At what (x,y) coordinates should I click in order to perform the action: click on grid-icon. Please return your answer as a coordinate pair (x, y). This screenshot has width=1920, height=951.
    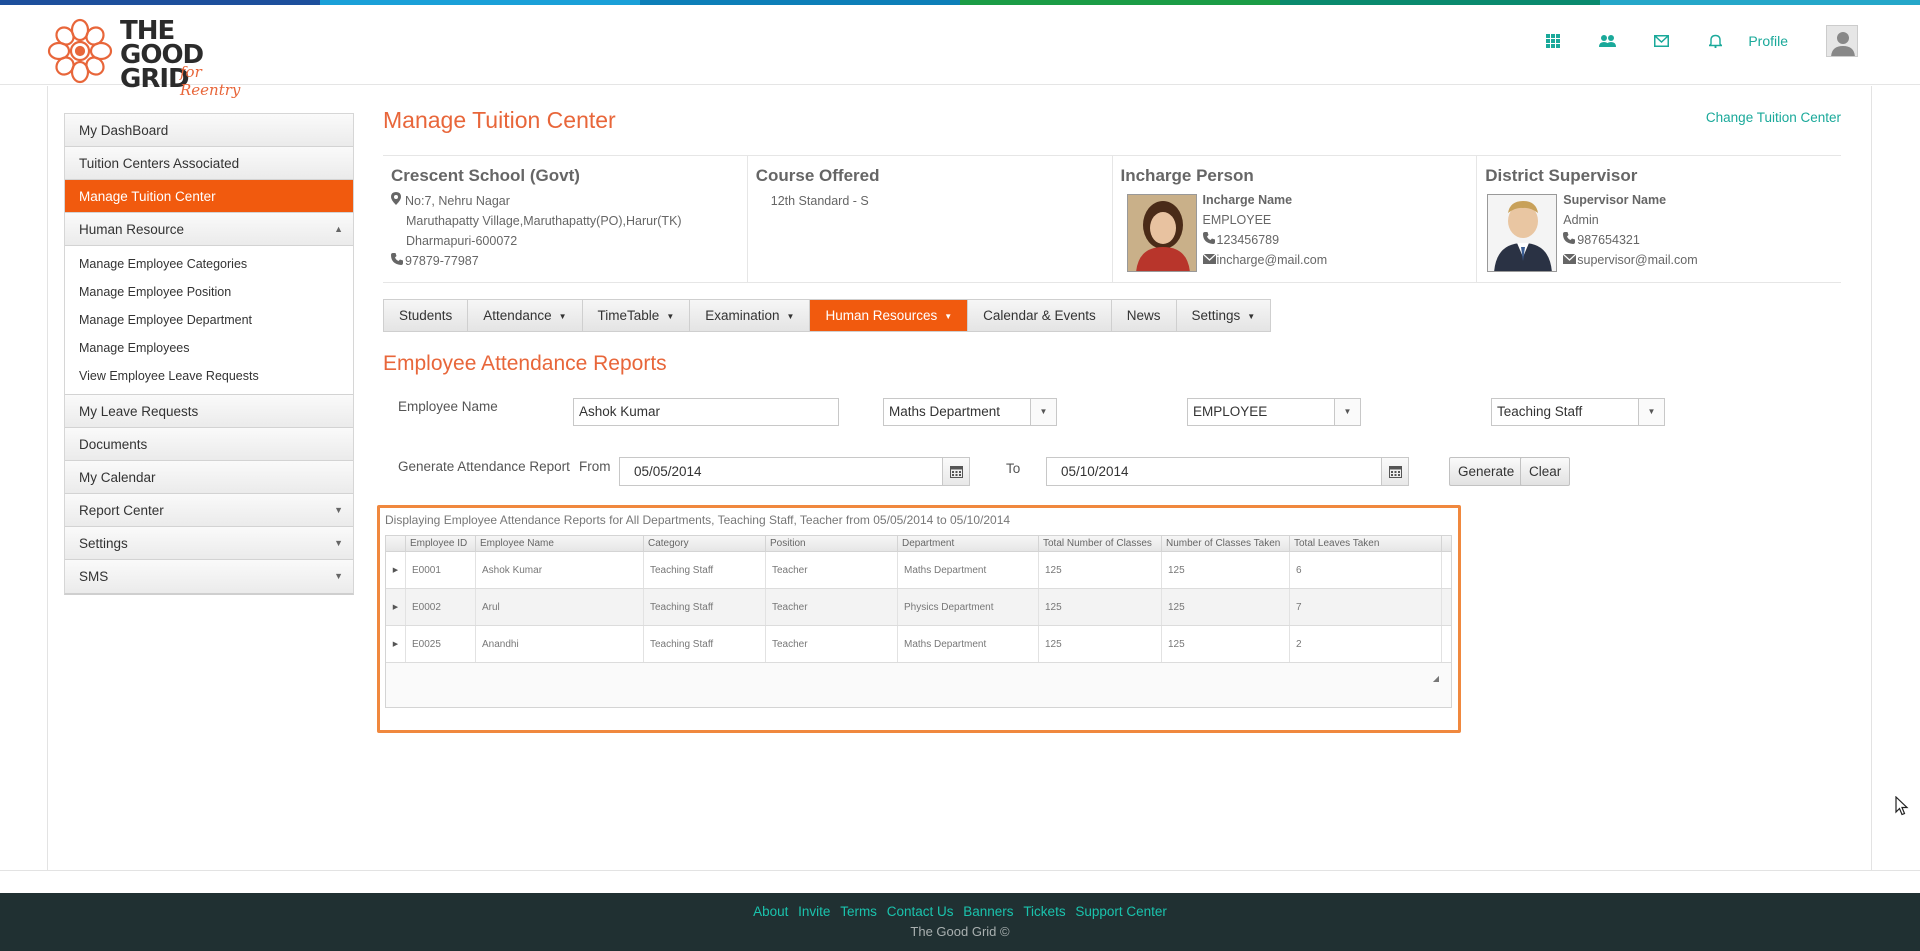
    Looking at the image, I should click on (1553, 41).